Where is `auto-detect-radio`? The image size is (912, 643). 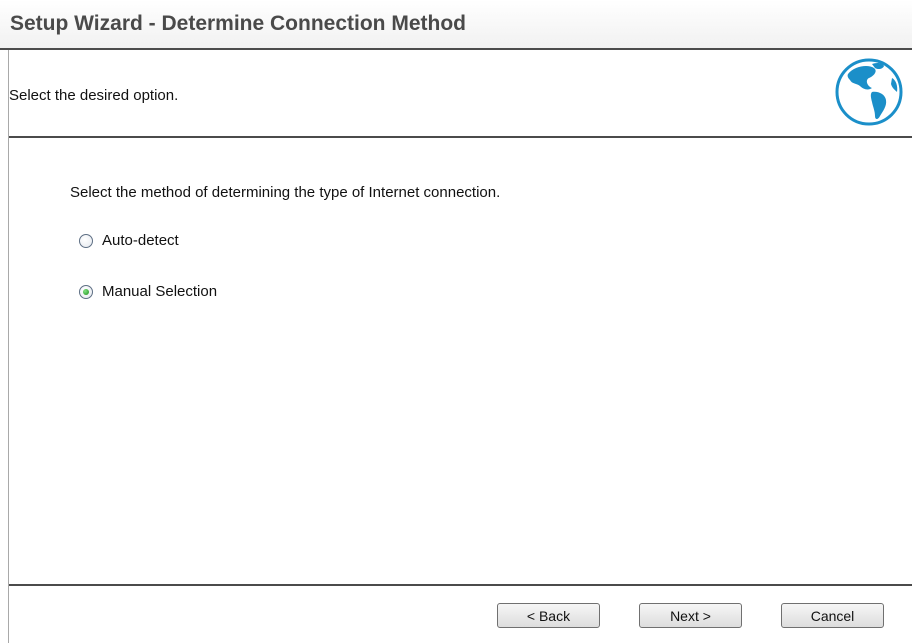
auto-detect-radio is located at coordinates (86, 240).